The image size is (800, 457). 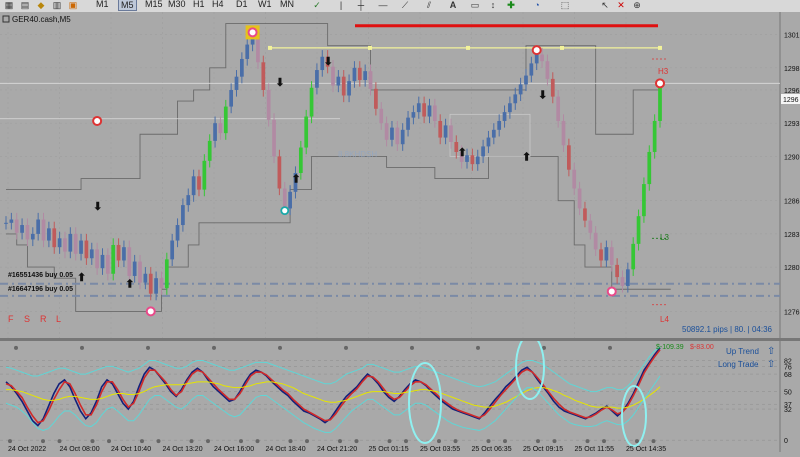 What do you see at coordinates (9, 5) in the screenshot?
I see `new-chart-icon: ▦` at bounding box center [9, 5].